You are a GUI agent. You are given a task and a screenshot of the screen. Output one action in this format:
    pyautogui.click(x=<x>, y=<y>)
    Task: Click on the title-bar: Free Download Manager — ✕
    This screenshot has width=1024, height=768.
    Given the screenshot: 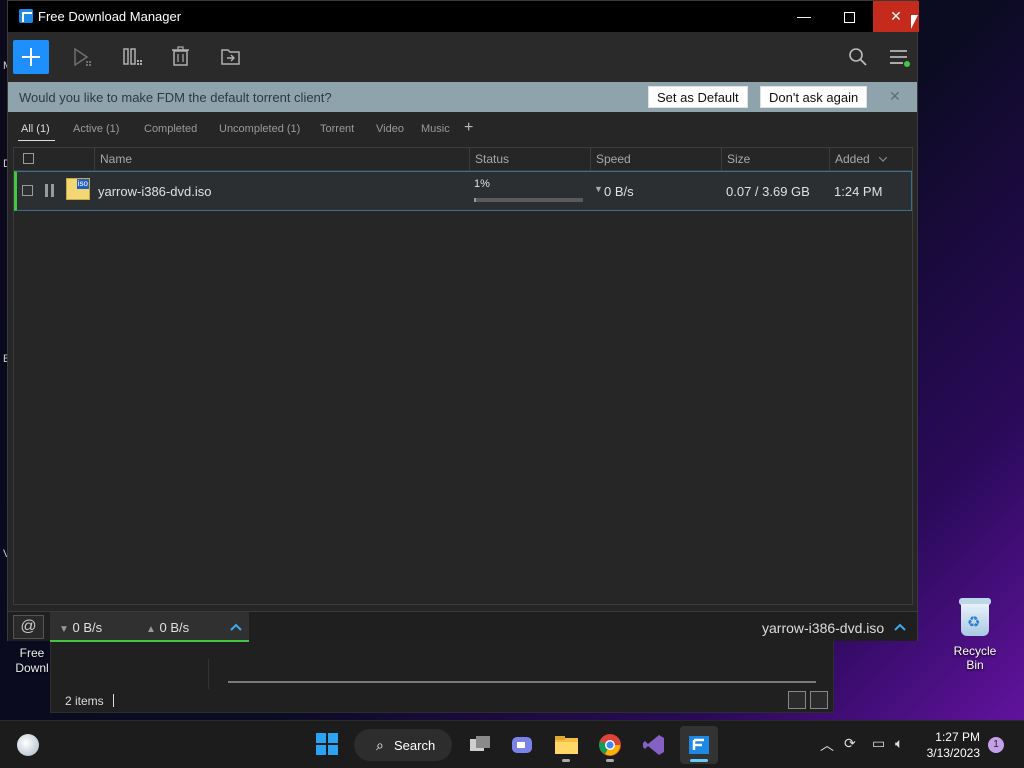 What is the action you would take?
    pyautogui.click(x=463, y=16)
    